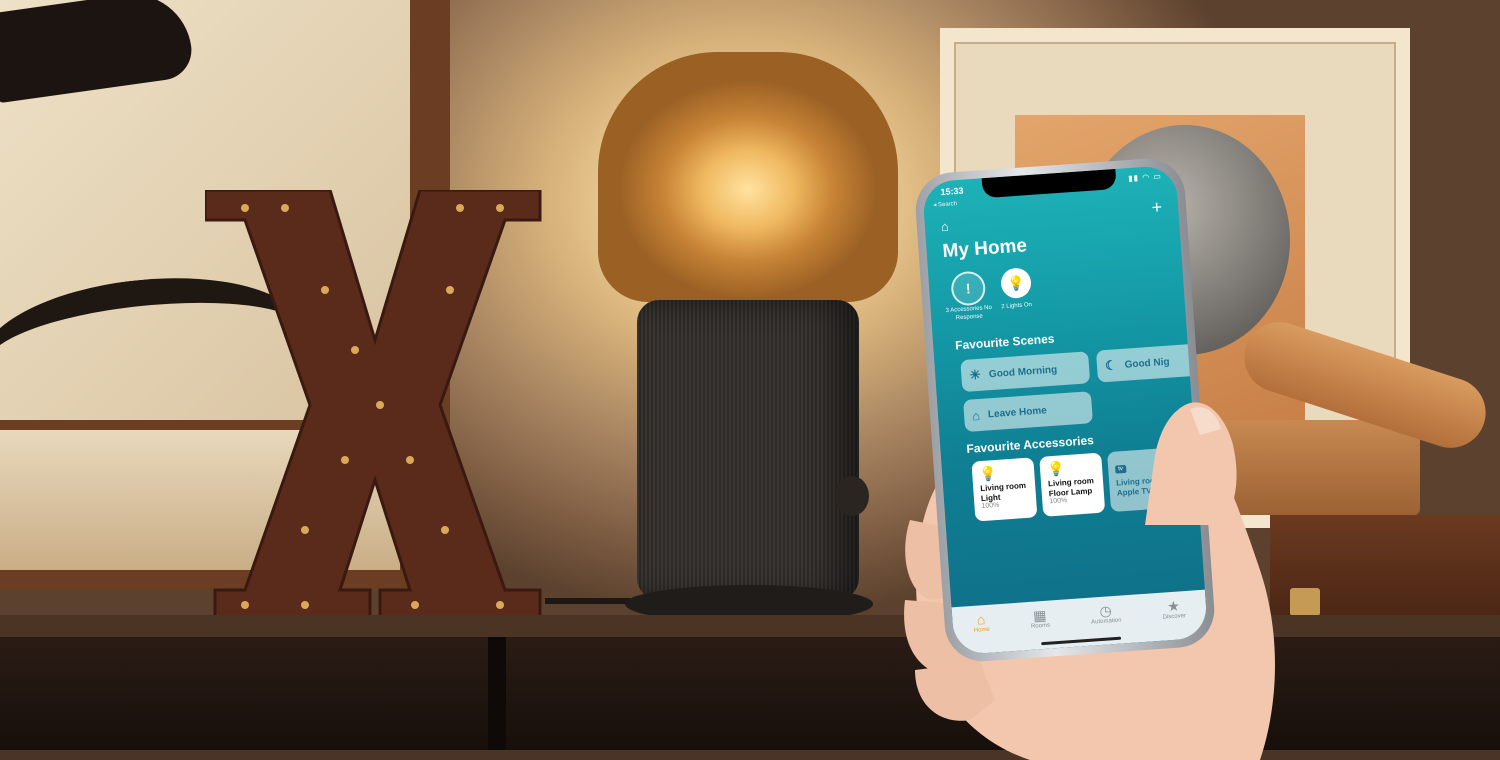 Image resolution: width=1500 pixels, height=760 pixels. Describe the element at coordinates (587, 601) in the screenshot. I see `lamp-cable` at that location.